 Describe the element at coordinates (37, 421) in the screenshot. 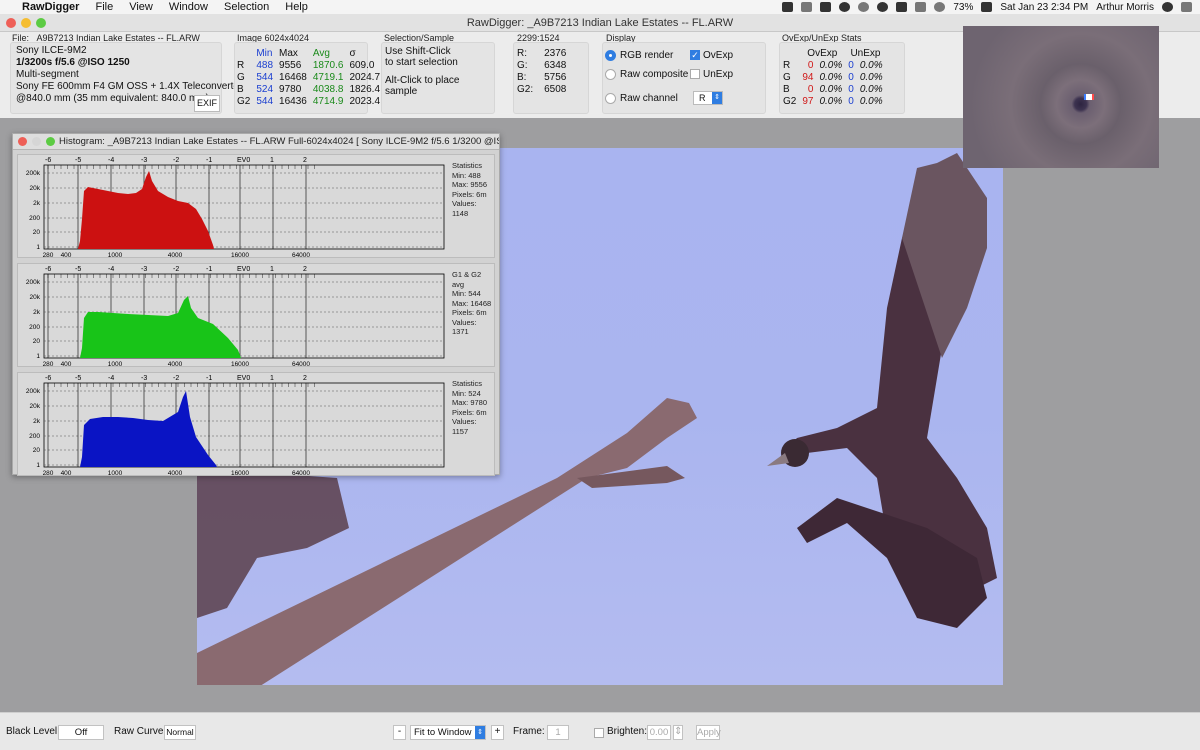

I see `y-tick-label: 2k` at that location.